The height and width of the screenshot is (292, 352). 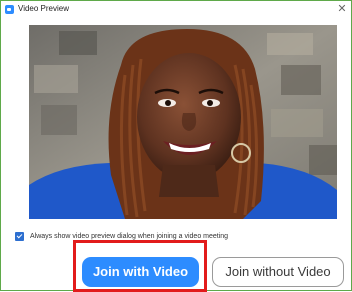 What do you see at coordinates (342, 9) in the screenshot?
I see `close-button: ✕` at bounding box center [342, 9].